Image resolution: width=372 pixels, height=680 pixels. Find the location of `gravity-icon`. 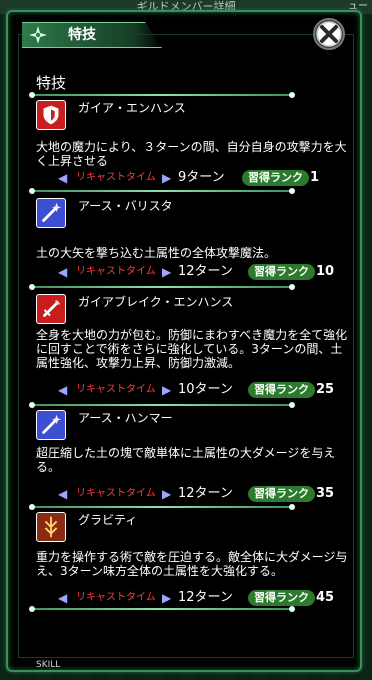

gravity-icon is located at coordinates (51, 527).